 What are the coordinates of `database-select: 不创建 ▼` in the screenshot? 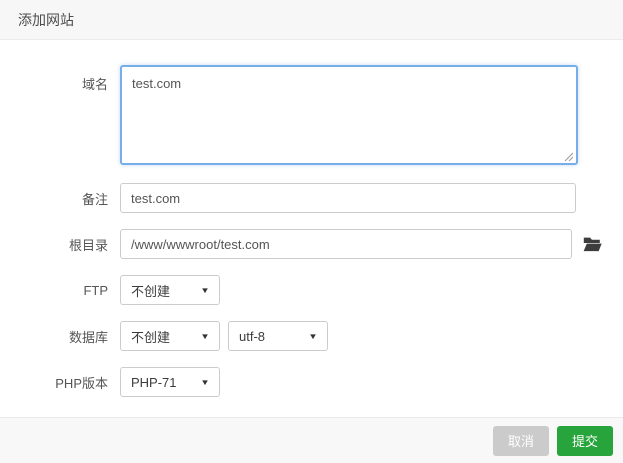 It's located at (170, 336).